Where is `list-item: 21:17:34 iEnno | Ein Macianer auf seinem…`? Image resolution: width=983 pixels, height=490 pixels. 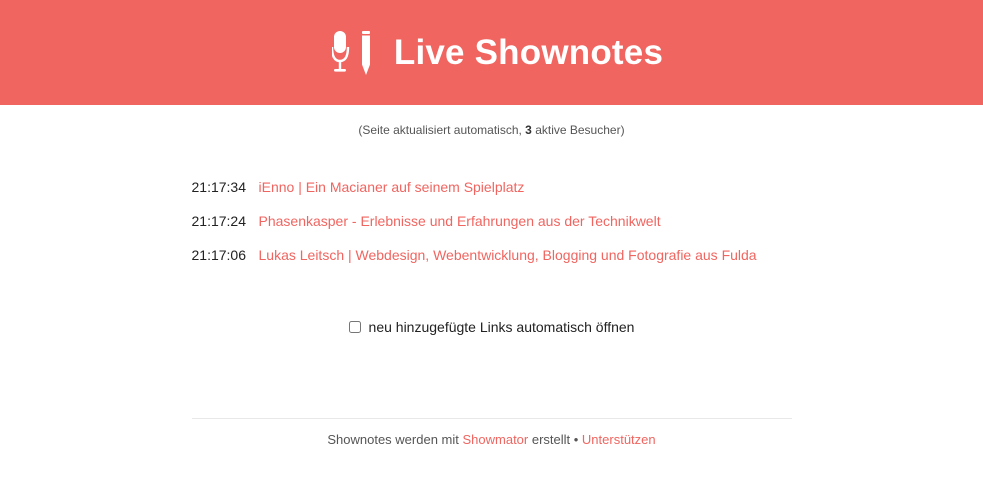 list-item: 21:17:34 iEnno | Ein Macianer auf seinem… is located at coordinates (492, 196).